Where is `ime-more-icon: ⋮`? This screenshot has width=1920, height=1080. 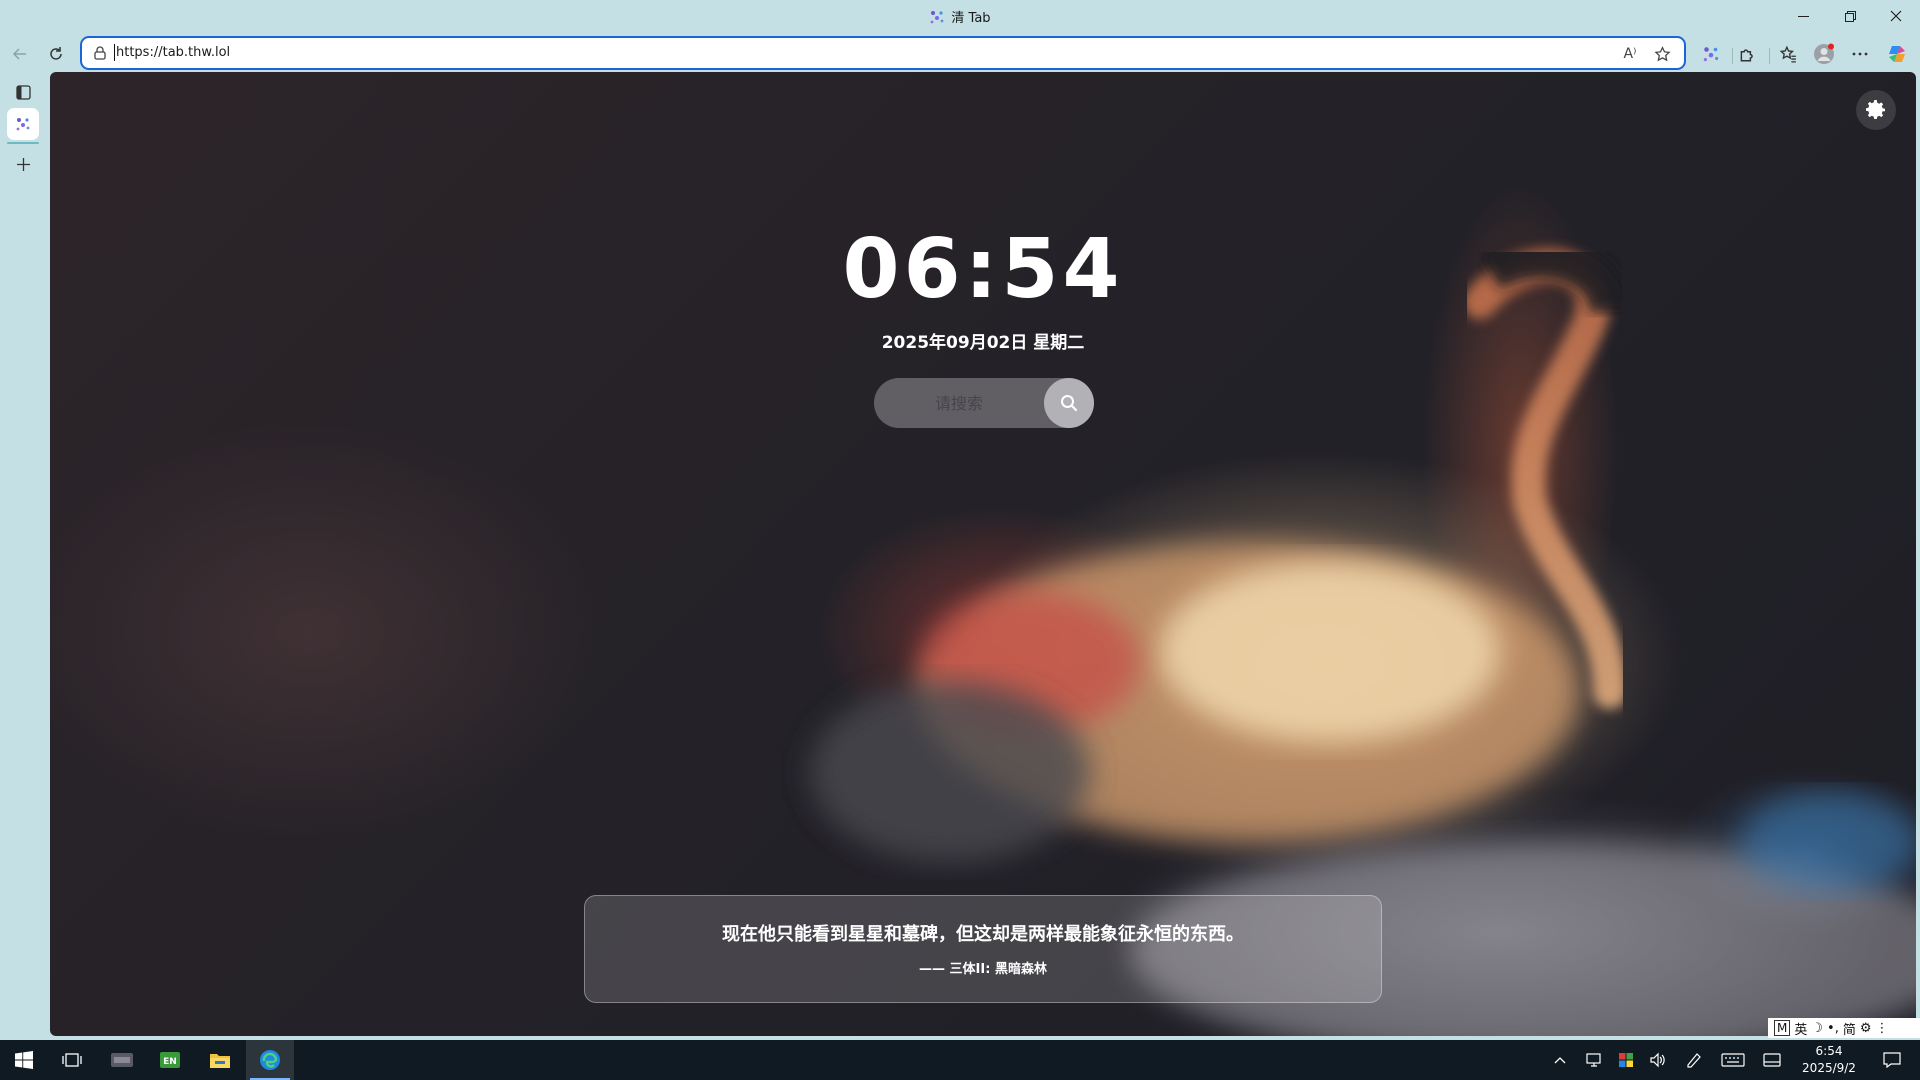 ime-more-icon: ⋮ is located at coordinates (1882, 1028).